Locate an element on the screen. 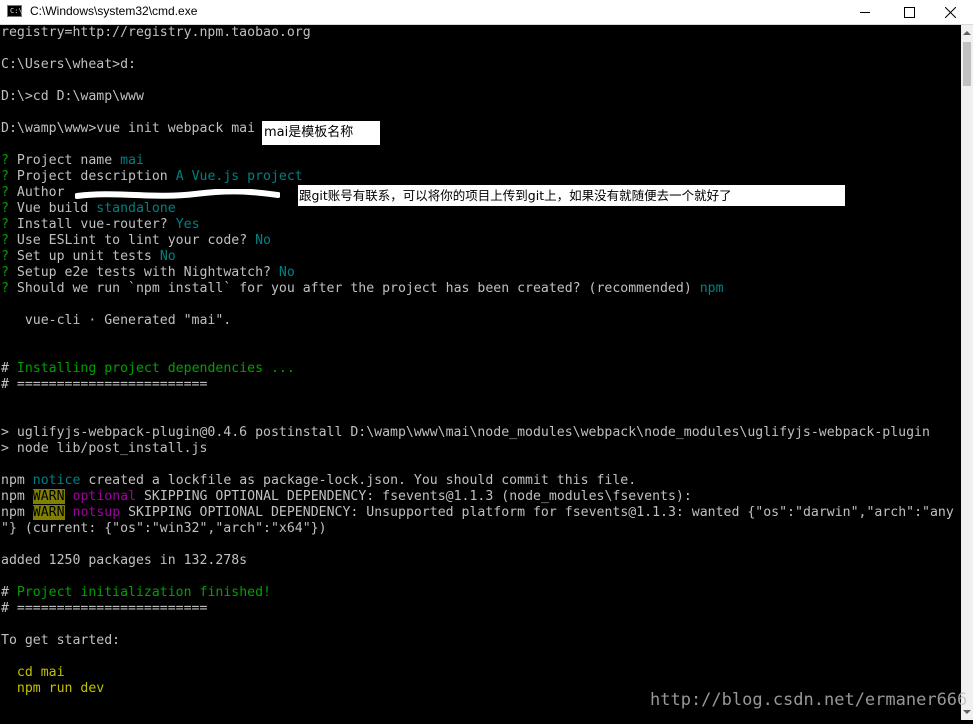 The height and width of the screenshot is (724, 973). prompt-value: mai is located at coordinates (132, 160).